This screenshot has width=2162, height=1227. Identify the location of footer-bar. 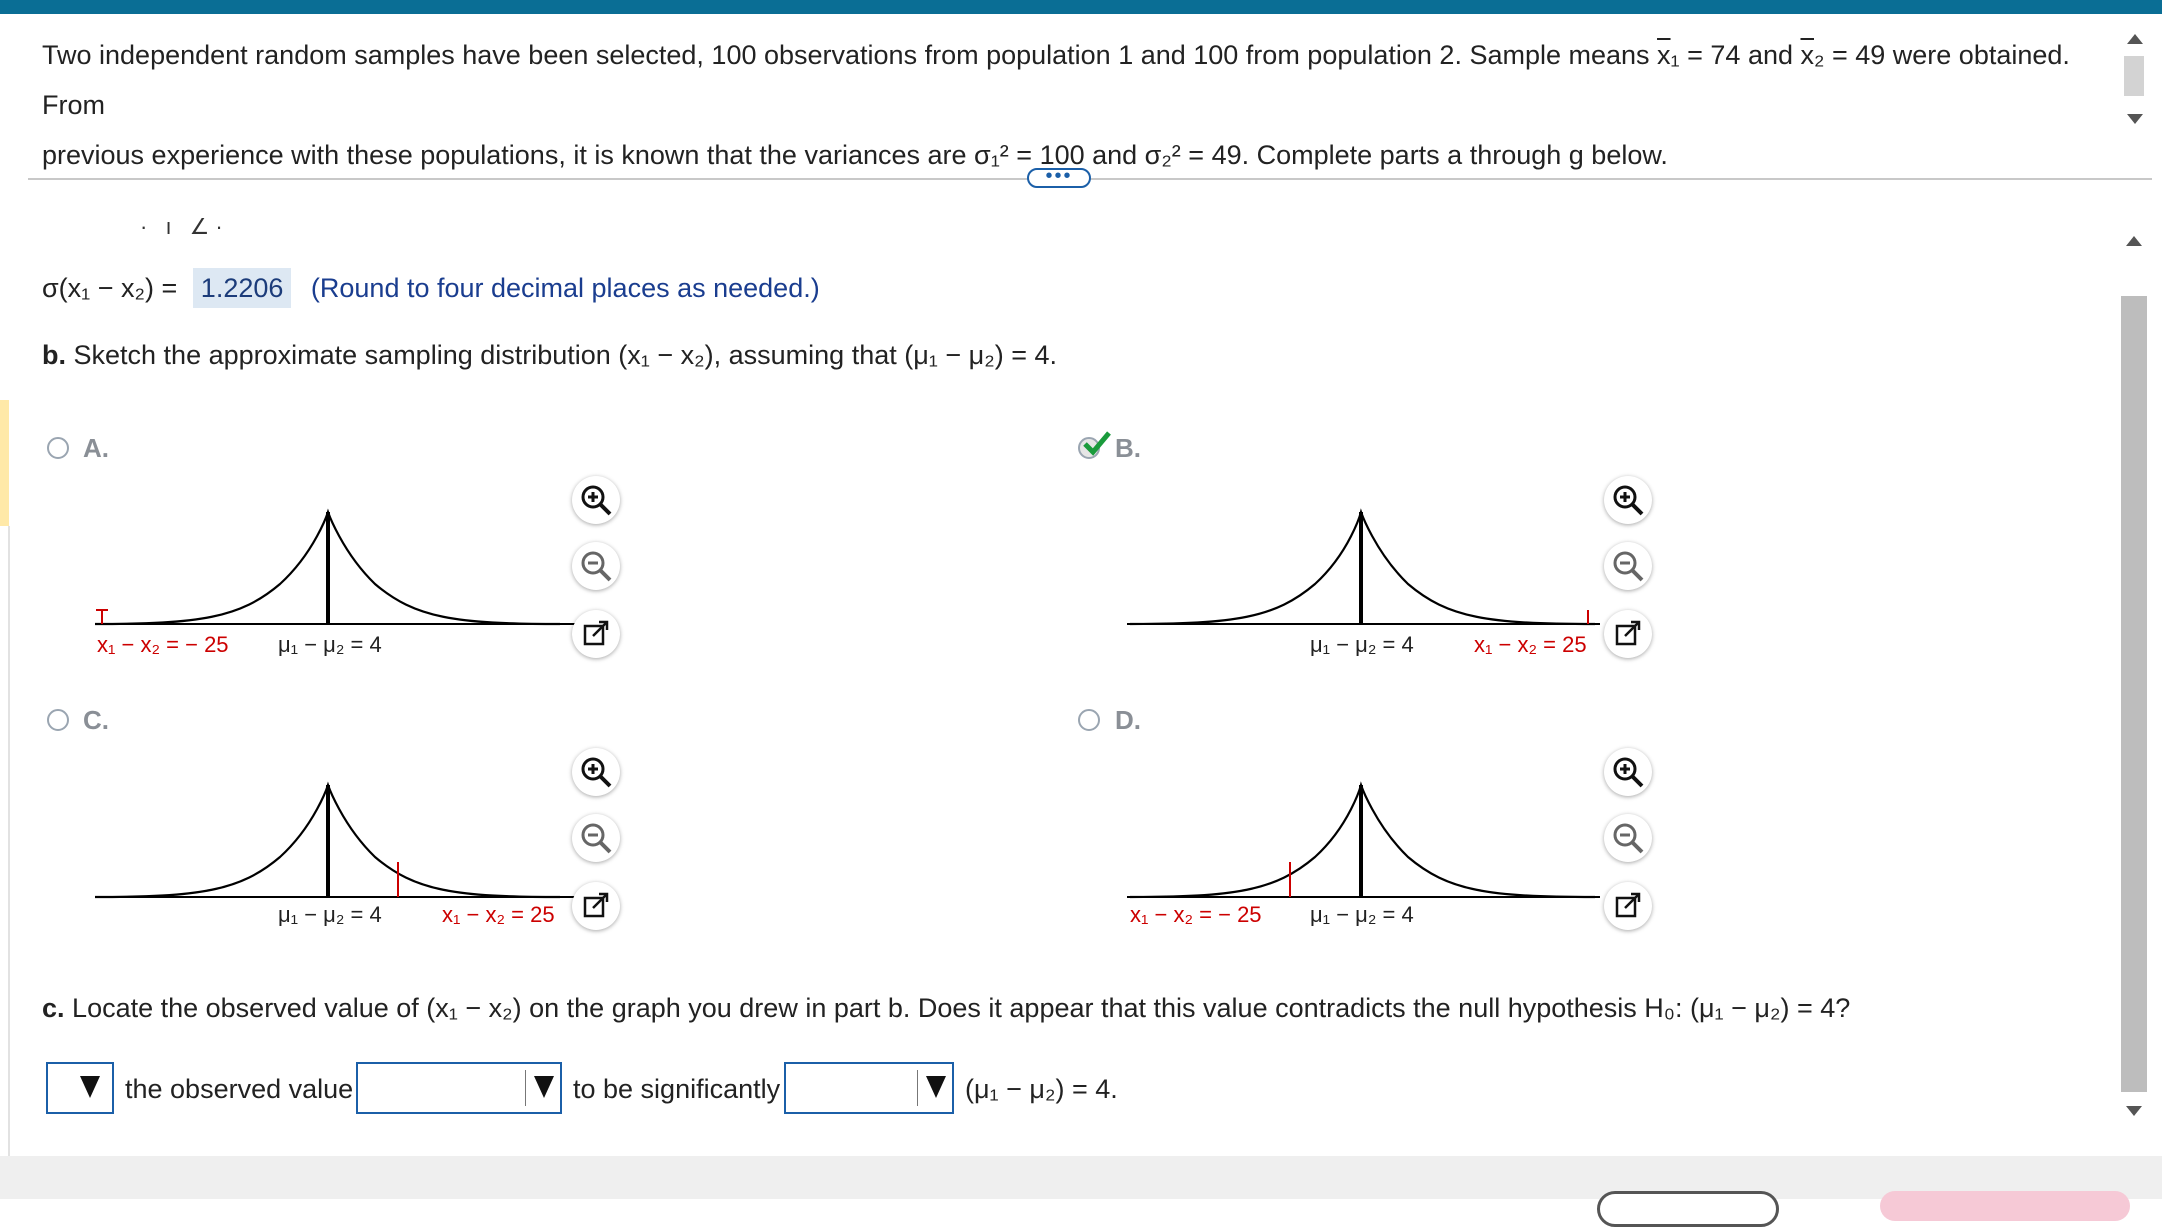
(1081, 1177).